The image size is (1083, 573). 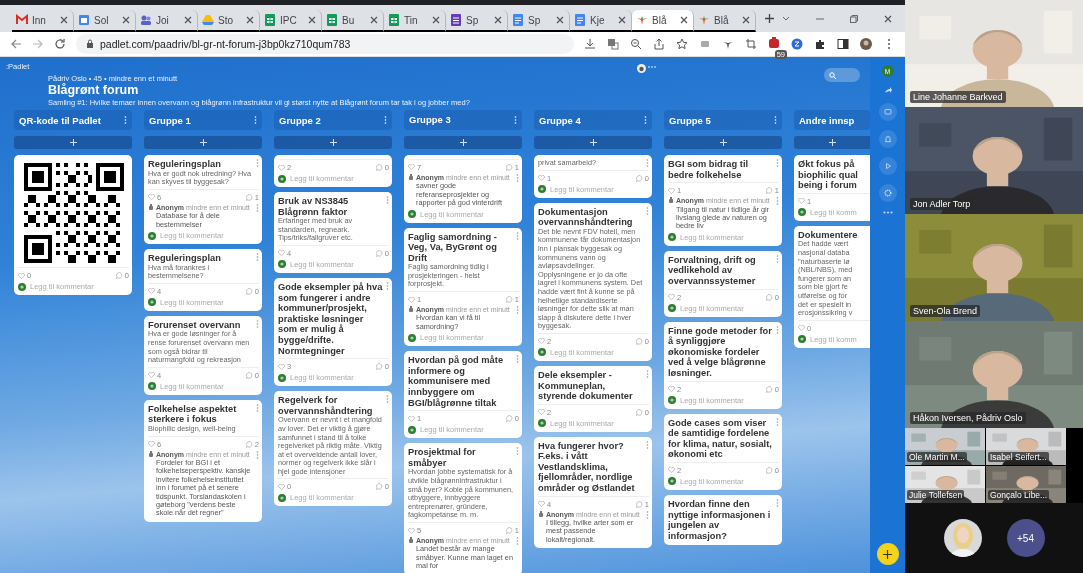 I want to click on translate-icon, so click(x=613, y=44).